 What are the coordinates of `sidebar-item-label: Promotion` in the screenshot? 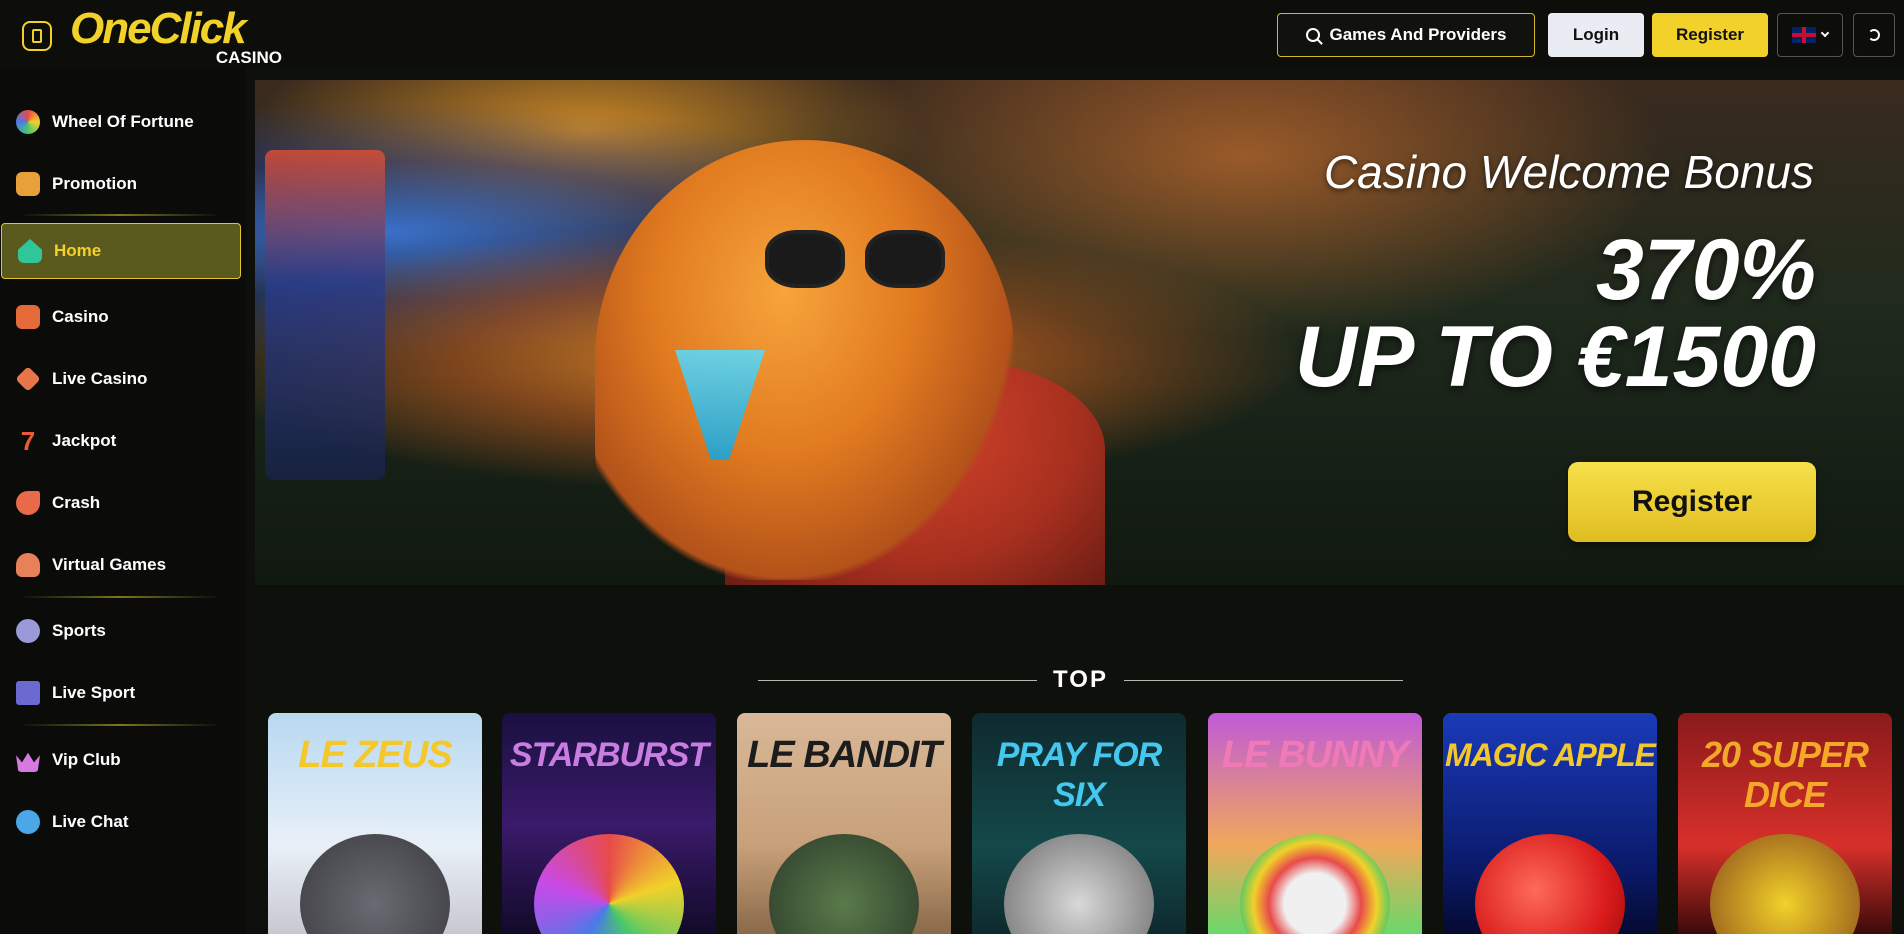 It's located at (94, 183).